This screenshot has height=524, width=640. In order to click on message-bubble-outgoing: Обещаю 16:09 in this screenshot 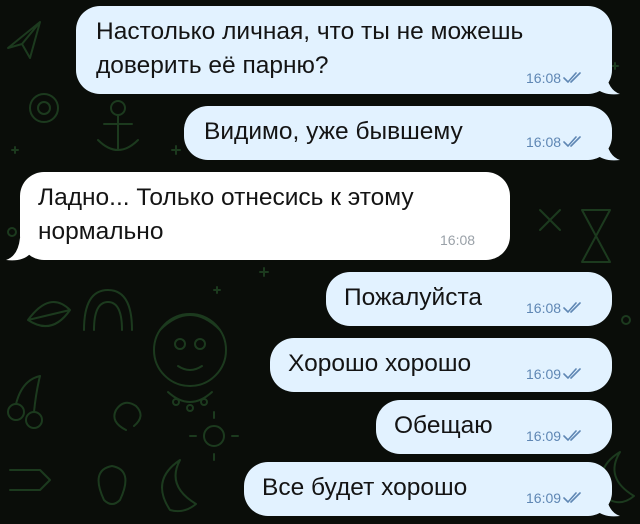, I will do `click(494, 427)`.